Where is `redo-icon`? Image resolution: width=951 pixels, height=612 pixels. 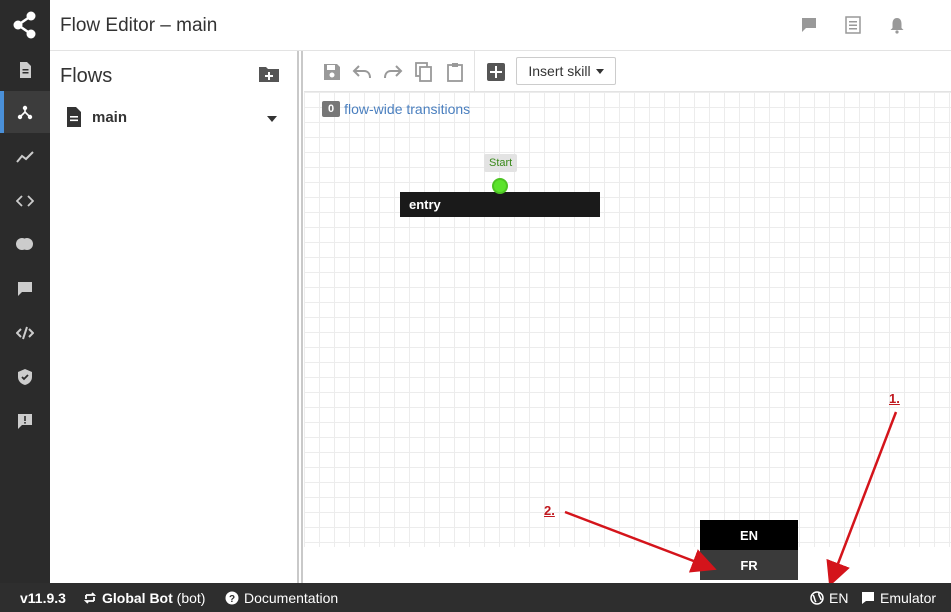
redo-icon is located at coordinates (393, 72).